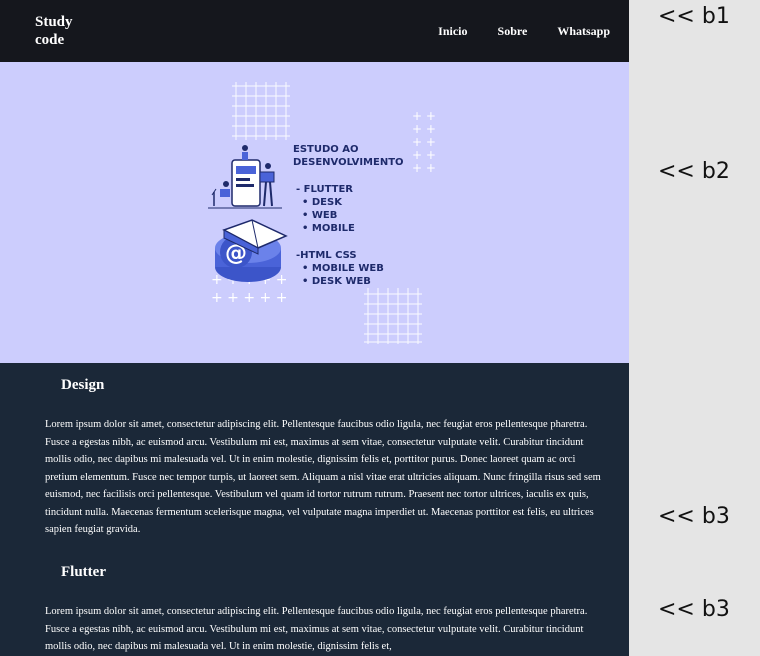  I want to click on brand-logo-text: Study code, so click(65, 31).